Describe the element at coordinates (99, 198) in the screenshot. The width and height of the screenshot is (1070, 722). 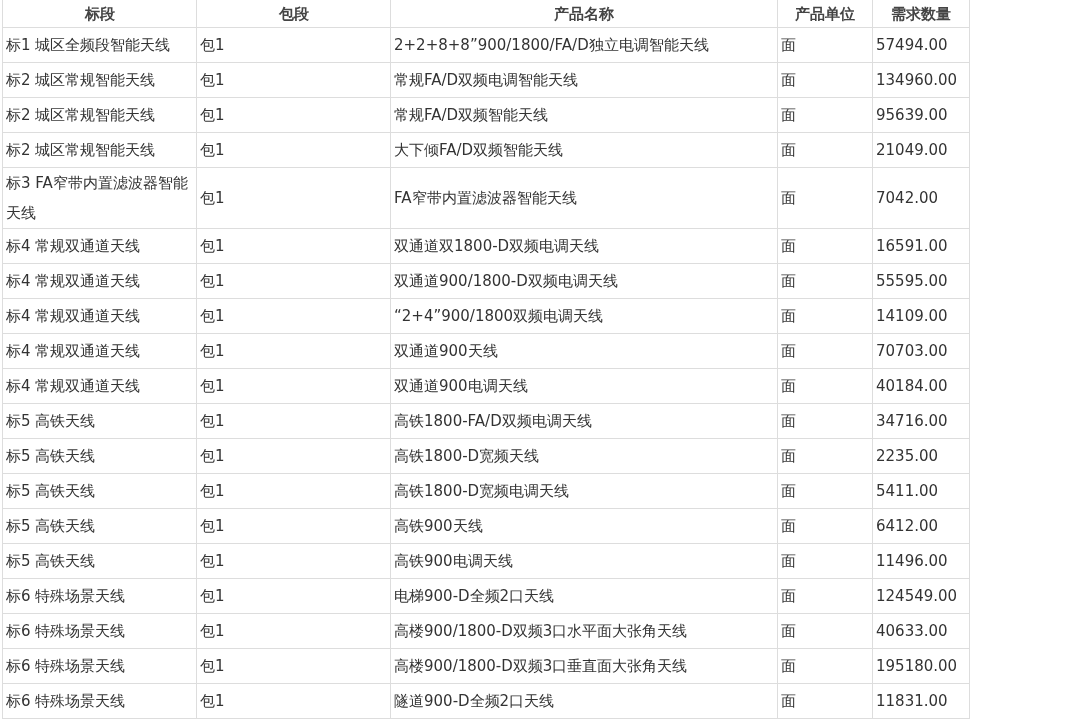
I see `table-cell: 标3 FA窄带内置滤波器智能天线` at that location.